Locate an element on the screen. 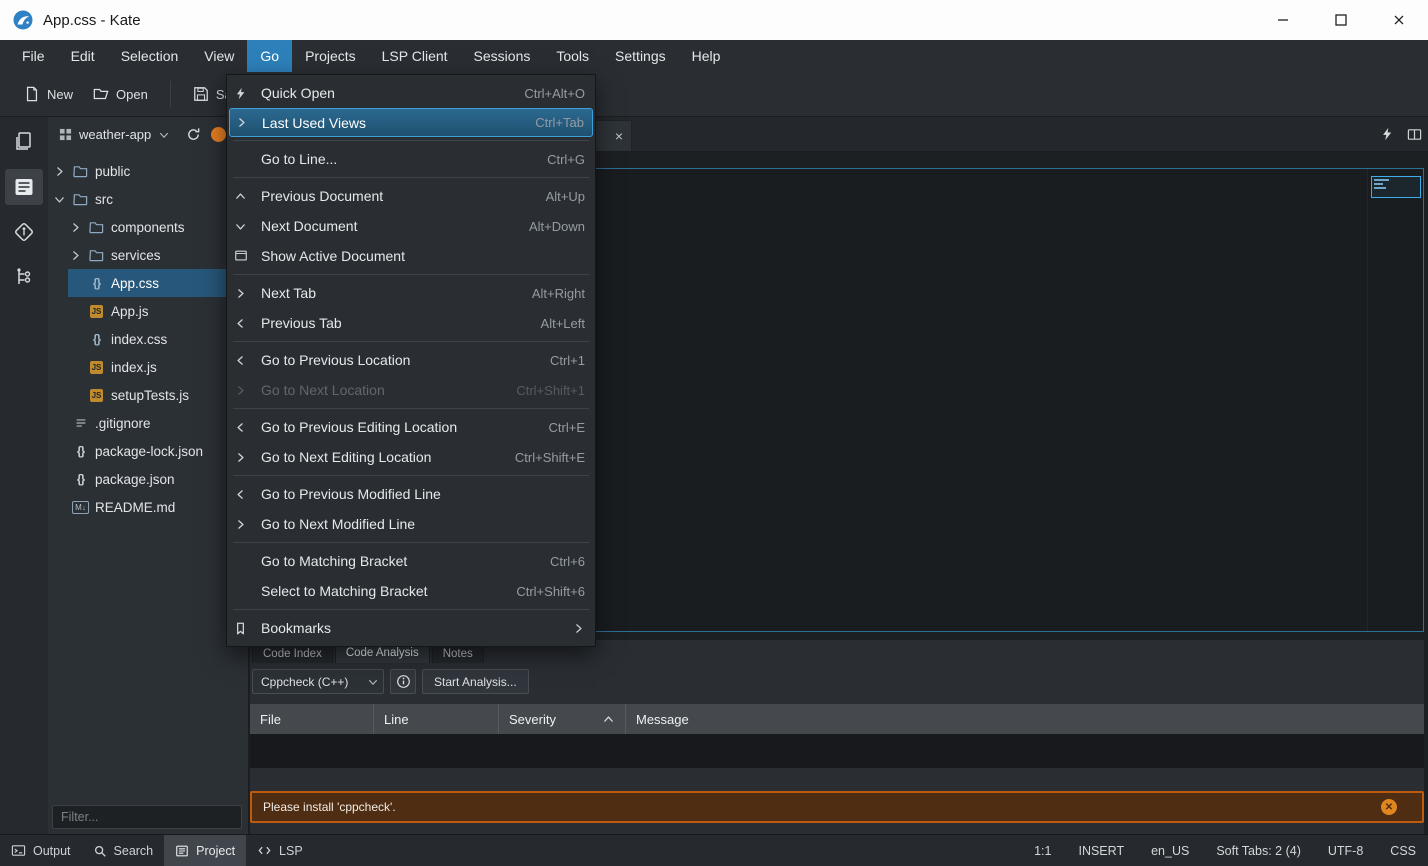 This screenshot has height=866, width=1428. column-header-line: Line is located at coordinates (436, 719).